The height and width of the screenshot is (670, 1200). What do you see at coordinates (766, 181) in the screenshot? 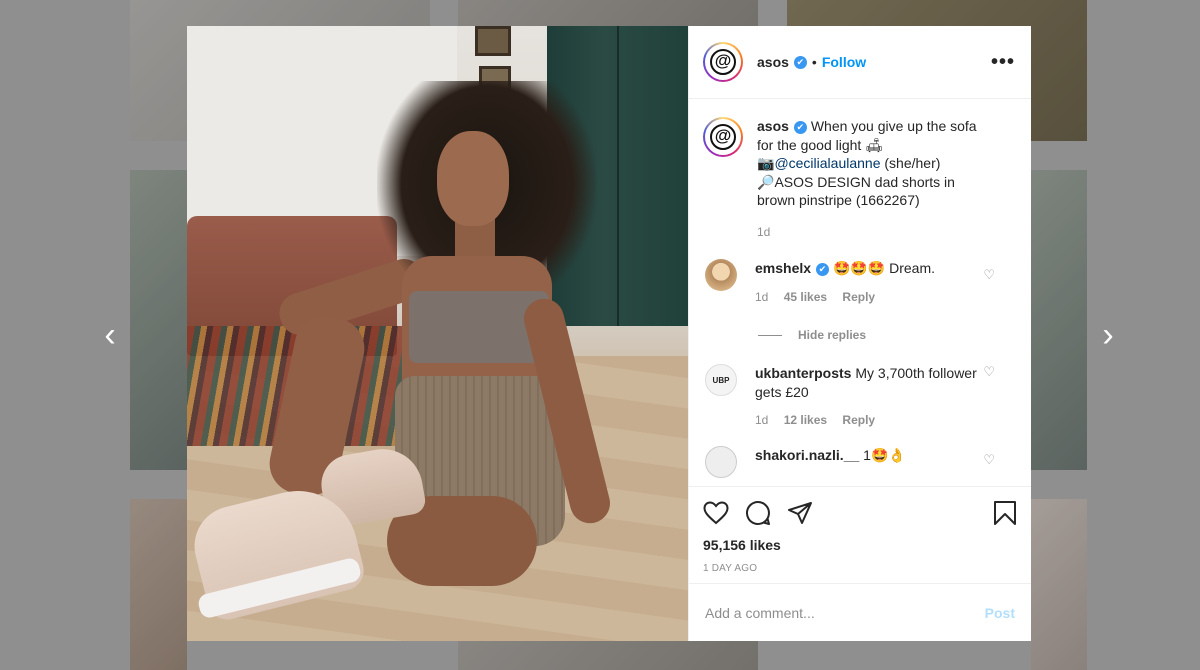
I see `magnifier-icon: 🔎` at bounding box center [766, 181].